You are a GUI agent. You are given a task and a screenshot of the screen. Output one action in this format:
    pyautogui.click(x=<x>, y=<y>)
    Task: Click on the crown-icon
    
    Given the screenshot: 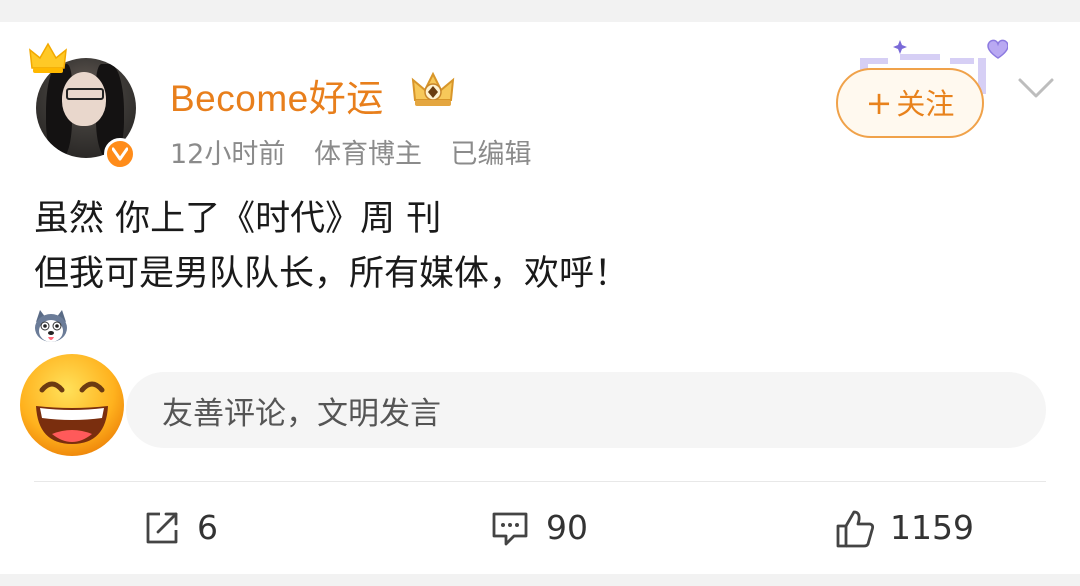 What is the action you would take?
    pyautogui.click(x=48, y=57)
    